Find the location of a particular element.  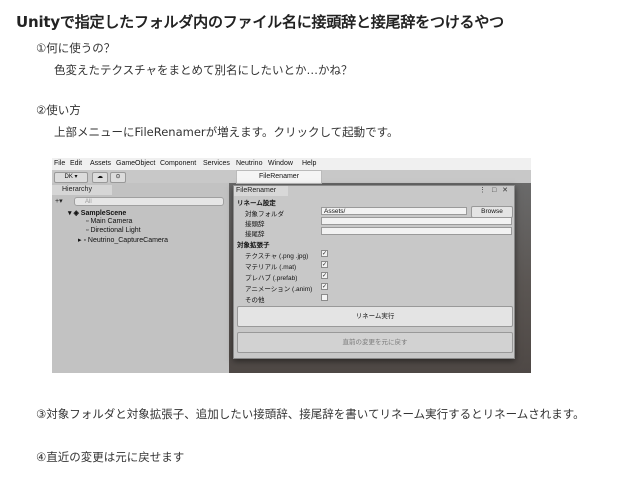

execute-rename-button: リネーム実行 is located at coordinates (375, 316).